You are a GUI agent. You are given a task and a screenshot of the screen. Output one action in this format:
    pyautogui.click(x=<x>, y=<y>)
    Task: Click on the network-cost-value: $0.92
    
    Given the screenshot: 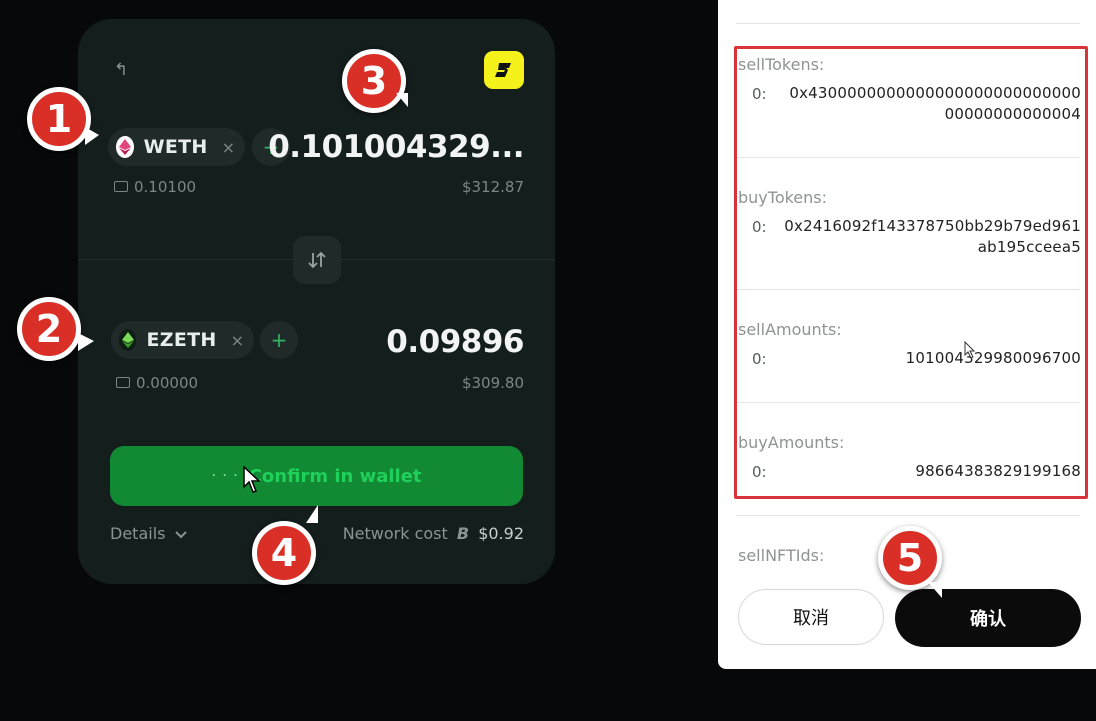 What is the action you would take?
    pyautogui.click(x=501, y=533)
    